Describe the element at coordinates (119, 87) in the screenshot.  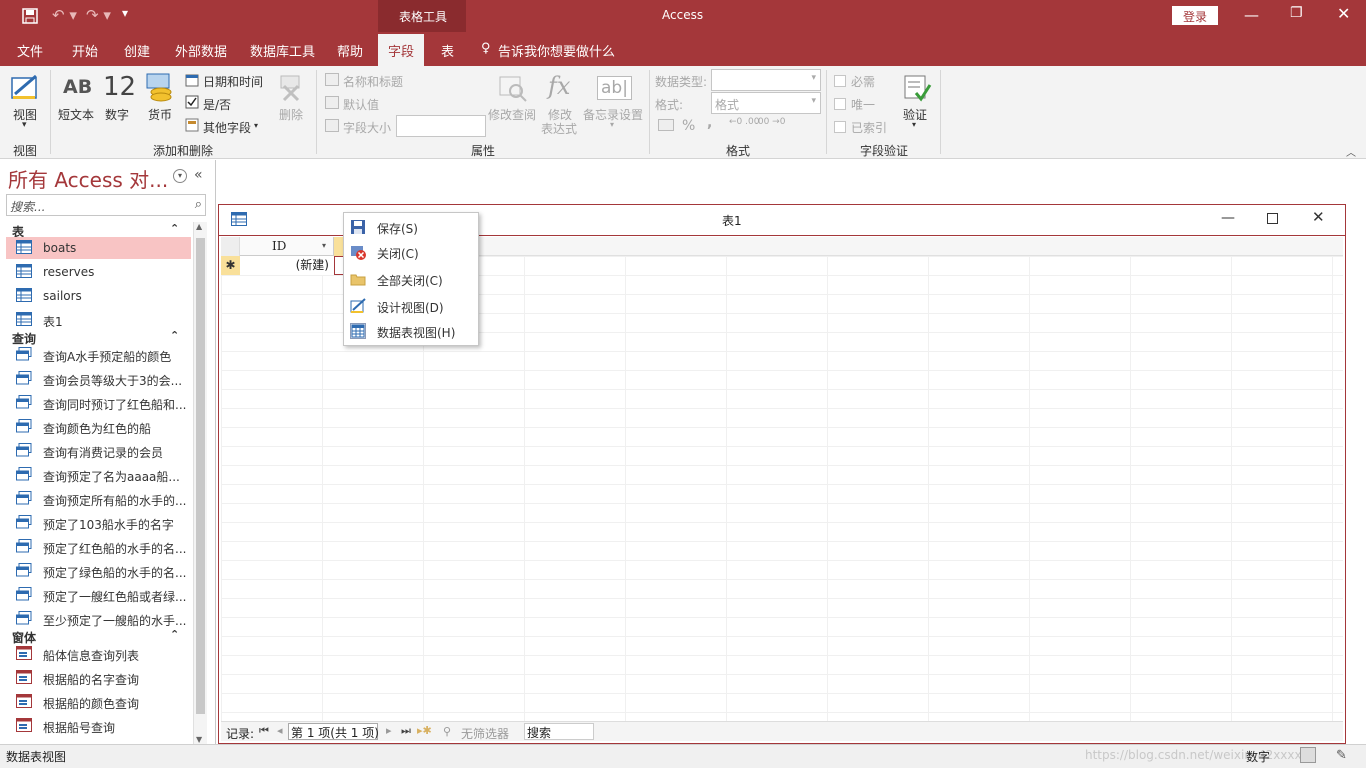
I see `number-icon: 12` at that location.